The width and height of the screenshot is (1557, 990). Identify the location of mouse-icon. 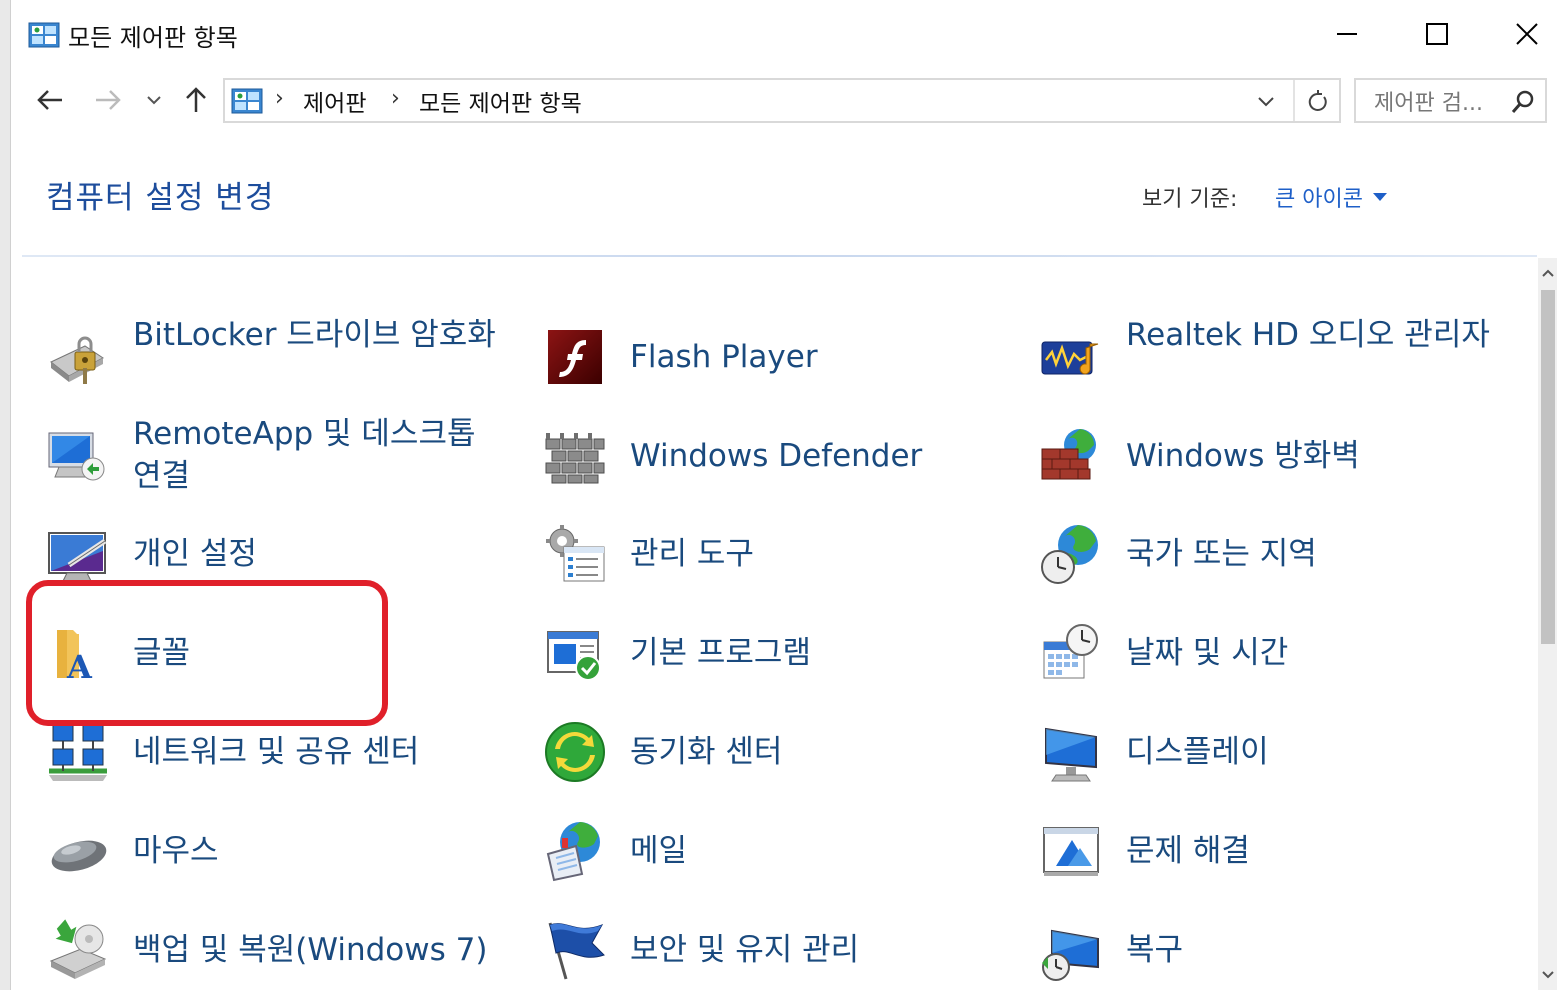
(78, 851).